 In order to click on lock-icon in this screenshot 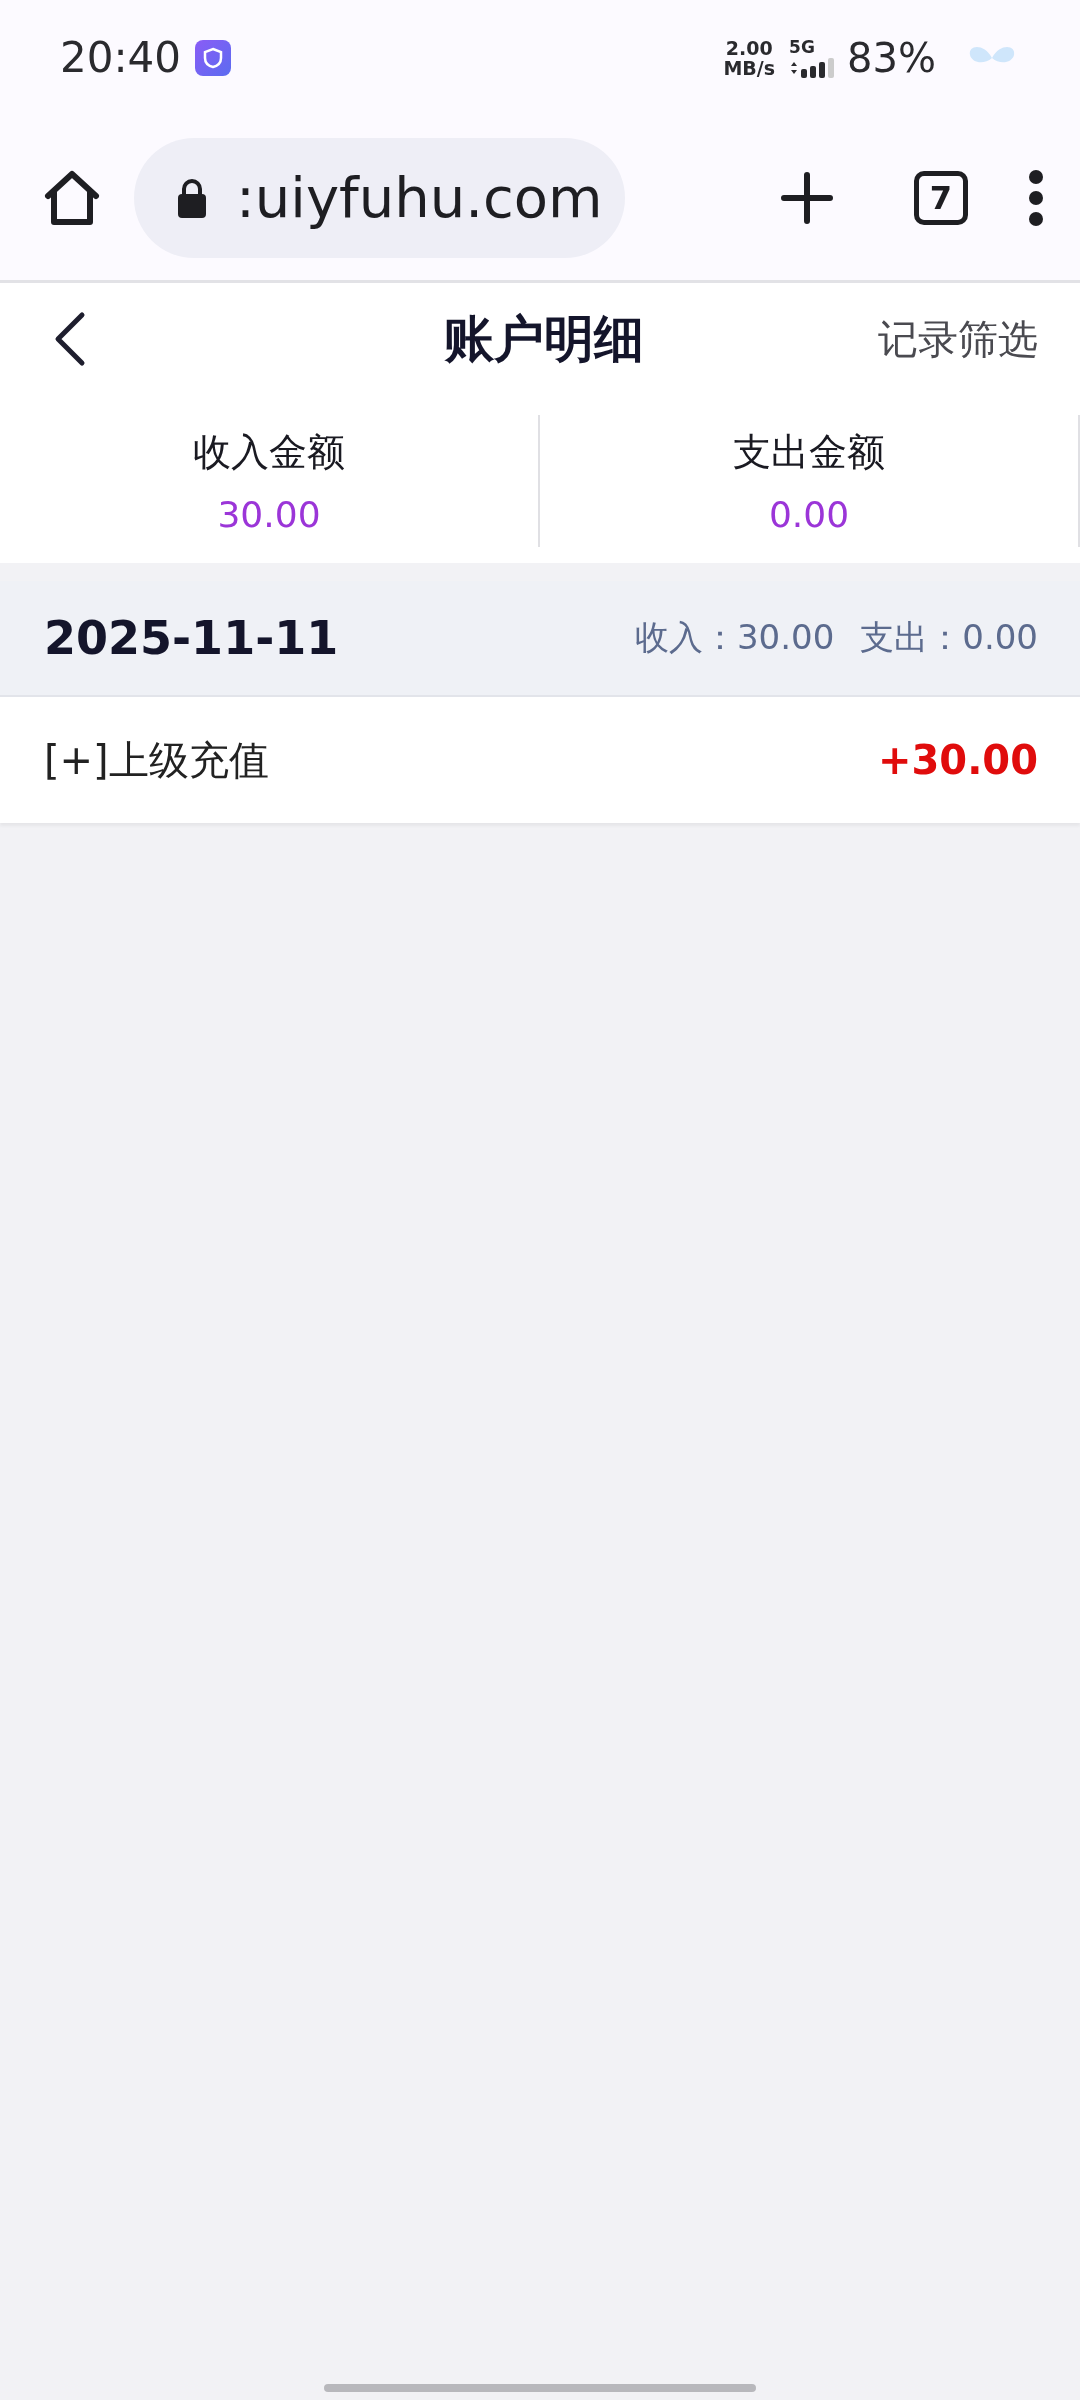, I will do `click(192, 197)`.